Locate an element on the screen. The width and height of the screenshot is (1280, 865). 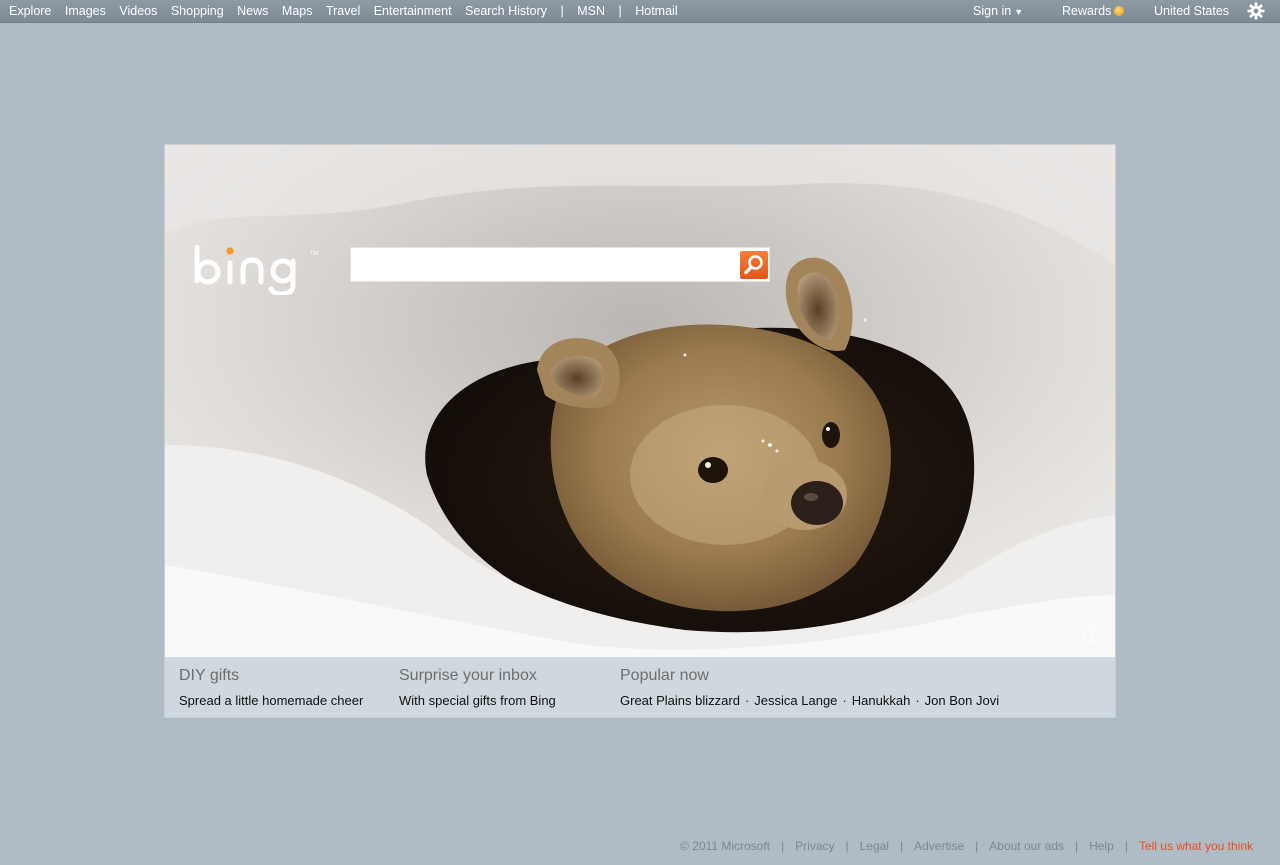
bing-logo: TM is located at coordinates (258, 269).